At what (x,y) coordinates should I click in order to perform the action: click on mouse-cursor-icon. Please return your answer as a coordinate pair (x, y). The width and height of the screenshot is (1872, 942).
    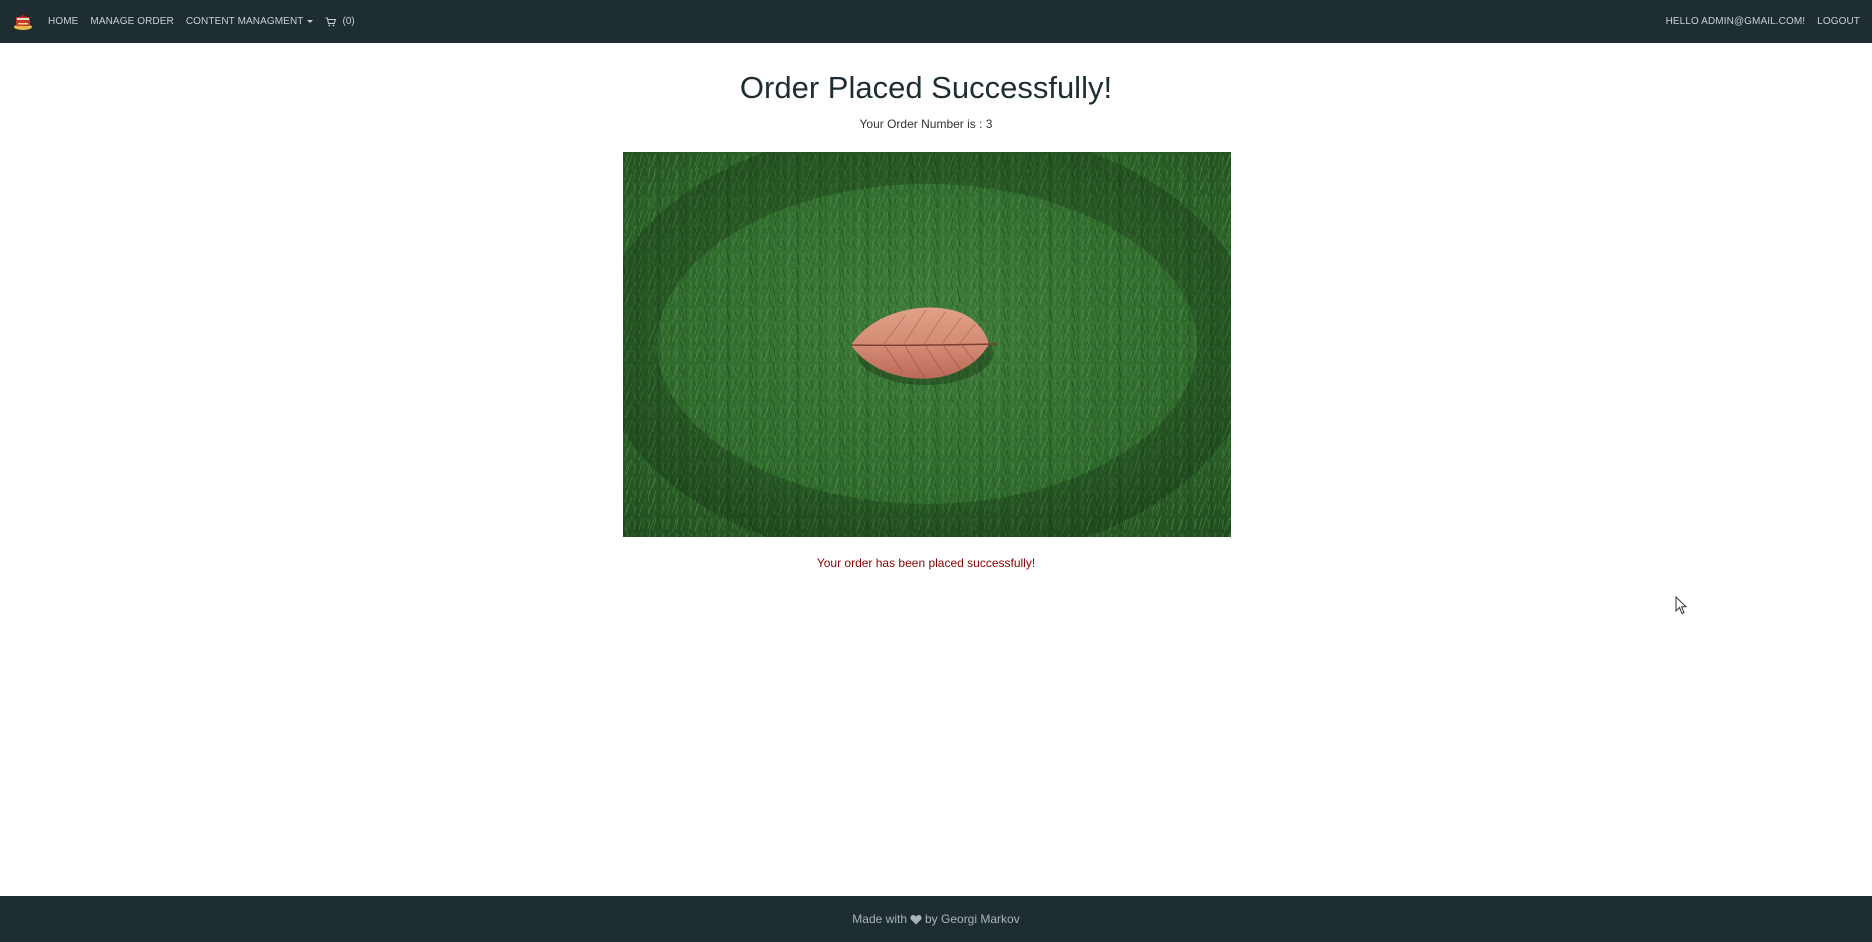
    Looking at the image, I should click on (1681, 607).